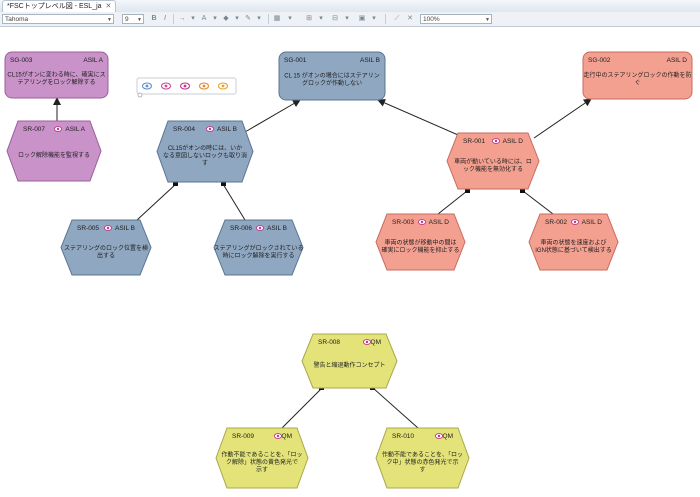  What do you see at coordinates (277, 19) in the screenshot?
I see `arrange-icon: ▦` at bounding box center [277, 19].